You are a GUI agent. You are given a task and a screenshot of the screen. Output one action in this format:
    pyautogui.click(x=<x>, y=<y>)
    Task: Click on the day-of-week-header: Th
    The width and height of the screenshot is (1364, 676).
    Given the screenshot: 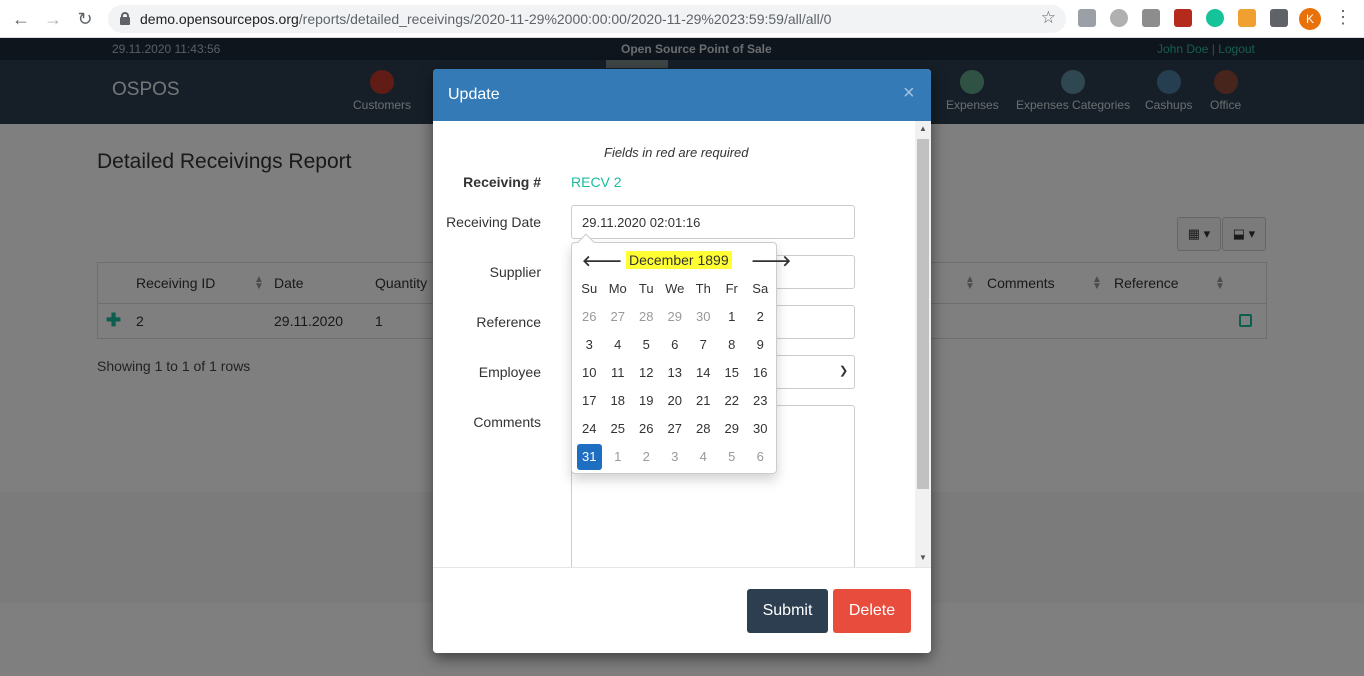 What is the action you would take?
    pyautogui.click(x=703, y=288)
    